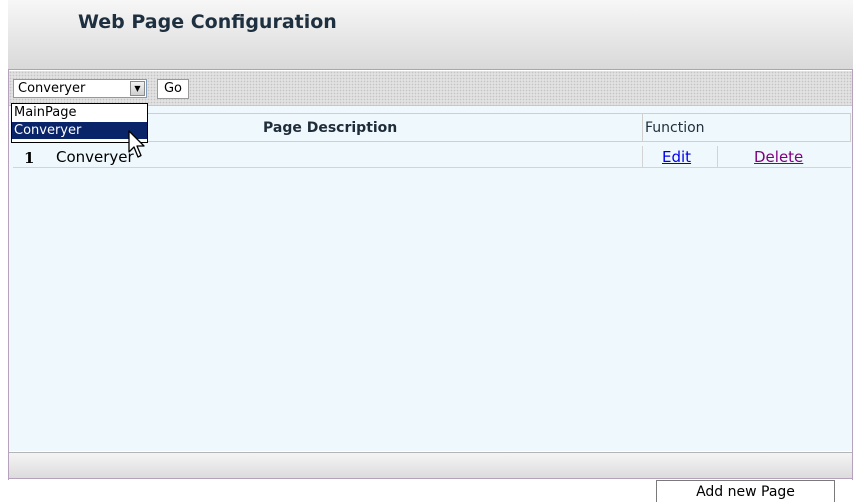 Image resolution: width=853 pixels, height=503 pixels. What do you see at coordinates (137, 88) in the screenshot?
I see `chevron-down-icon: ▼` at bounding box center [137, 88].